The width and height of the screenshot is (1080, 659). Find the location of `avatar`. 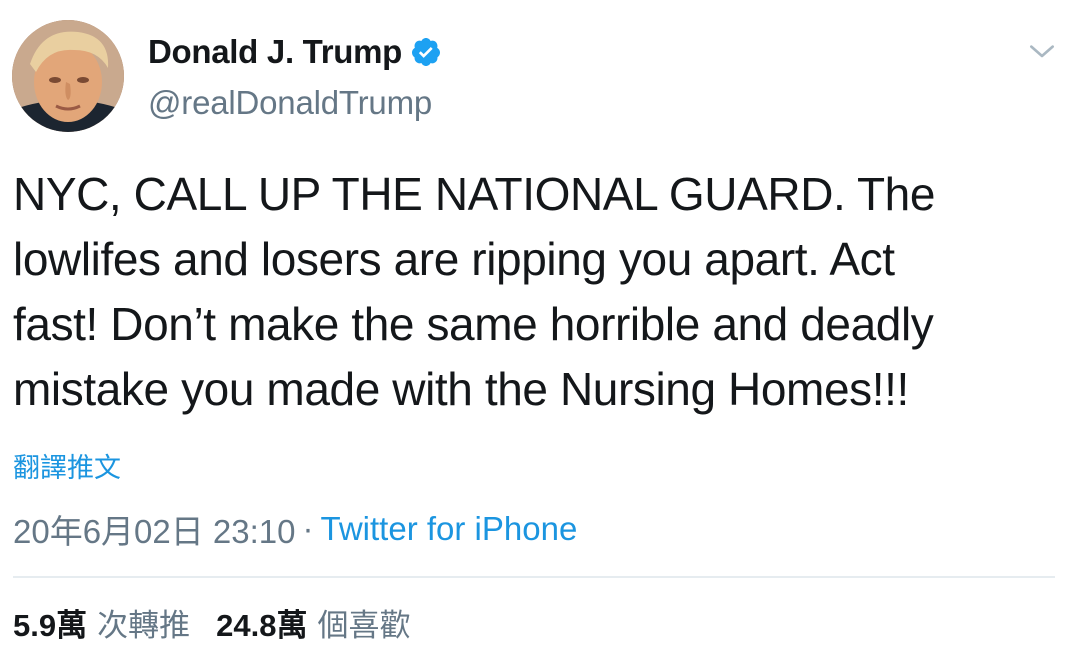

avatar is located at coordinates (68, 76).